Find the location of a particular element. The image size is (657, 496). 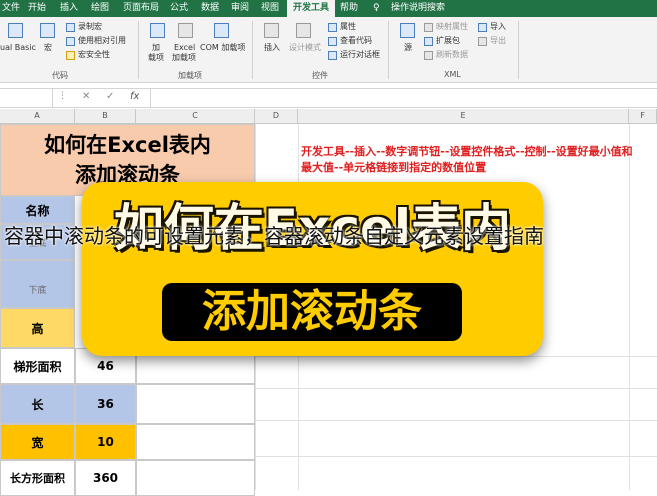

visual-basic-label: ual Basic is located at coordinates (18, 48).